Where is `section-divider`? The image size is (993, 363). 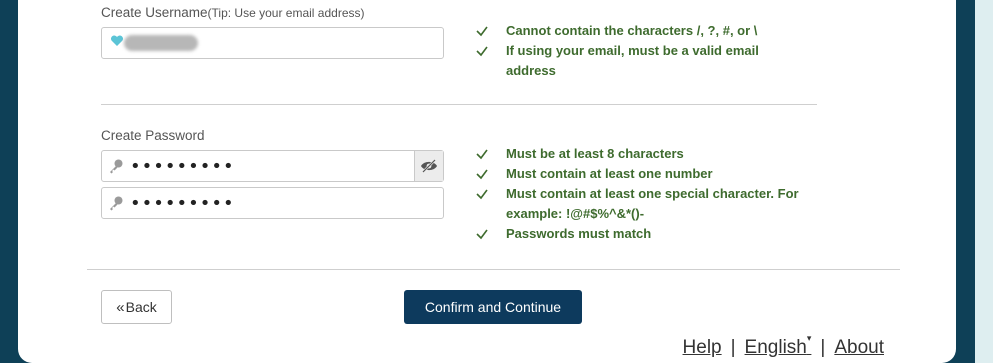
section-divider is located at coordinates (459, 104).